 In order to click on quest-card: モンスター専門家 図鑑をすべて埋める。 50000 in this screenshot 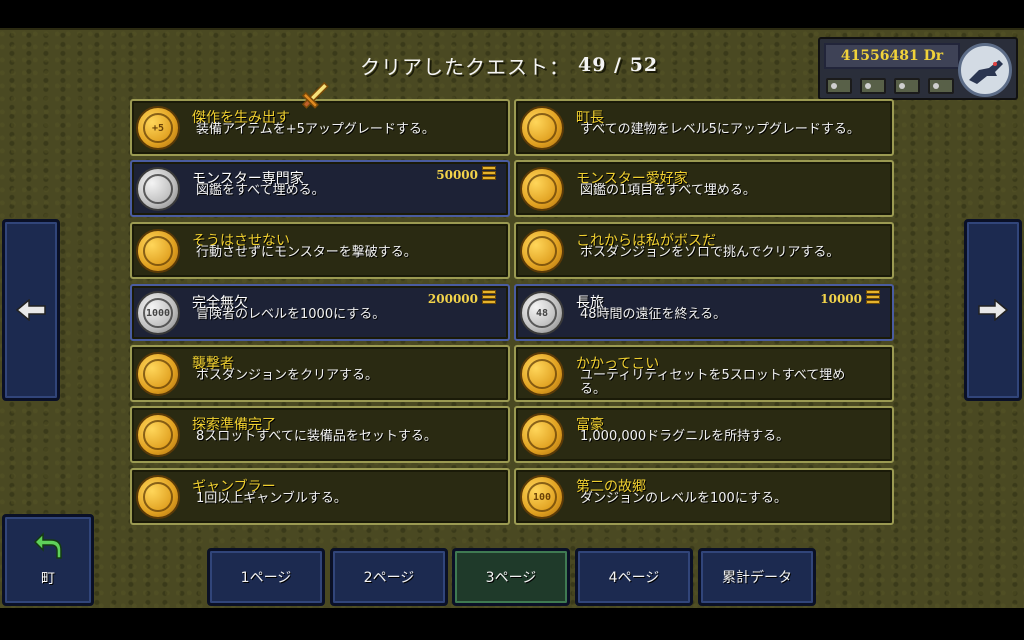, I will do `click(320, 188)`.